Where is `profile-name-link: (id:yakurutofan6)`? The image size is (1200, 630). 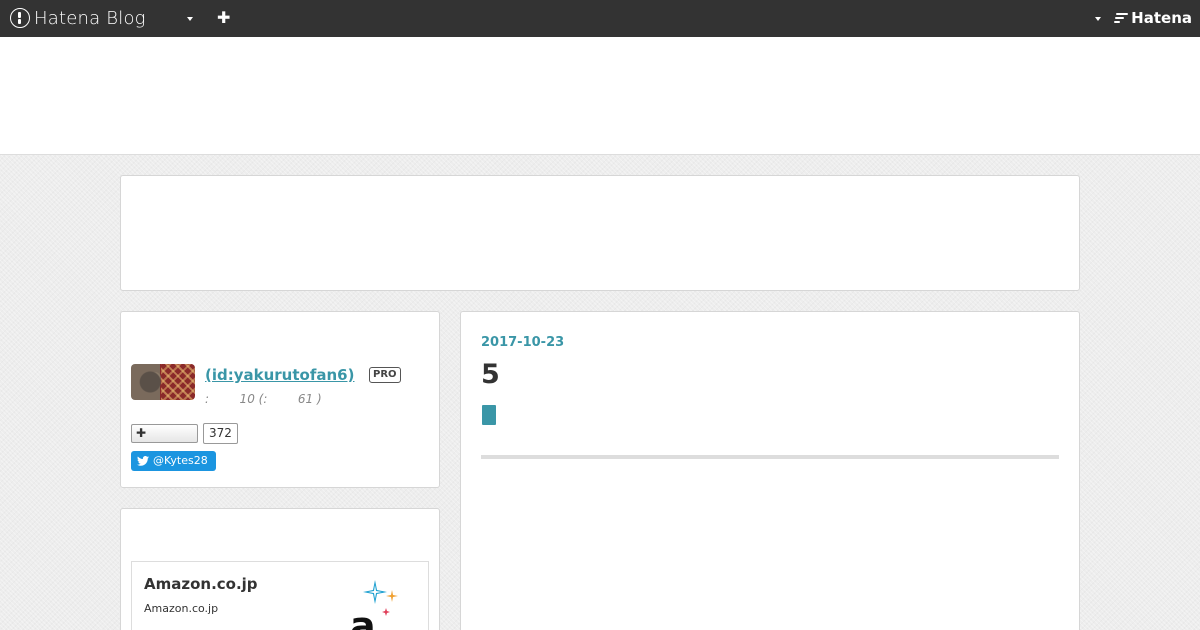 profile-name-link: (id:yakurutofan6) is located at coordinates (279, 375).